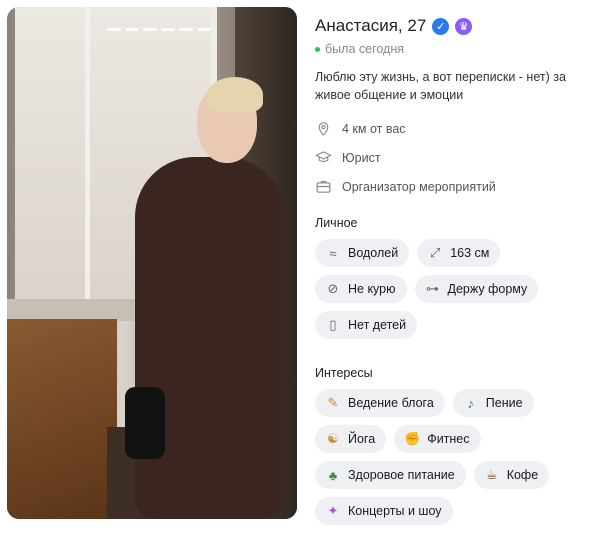 Image resolution: width=600 pixels, height=533 pixels. I want to click on tag-children: ▯ Нет детей, so click(366, 325).